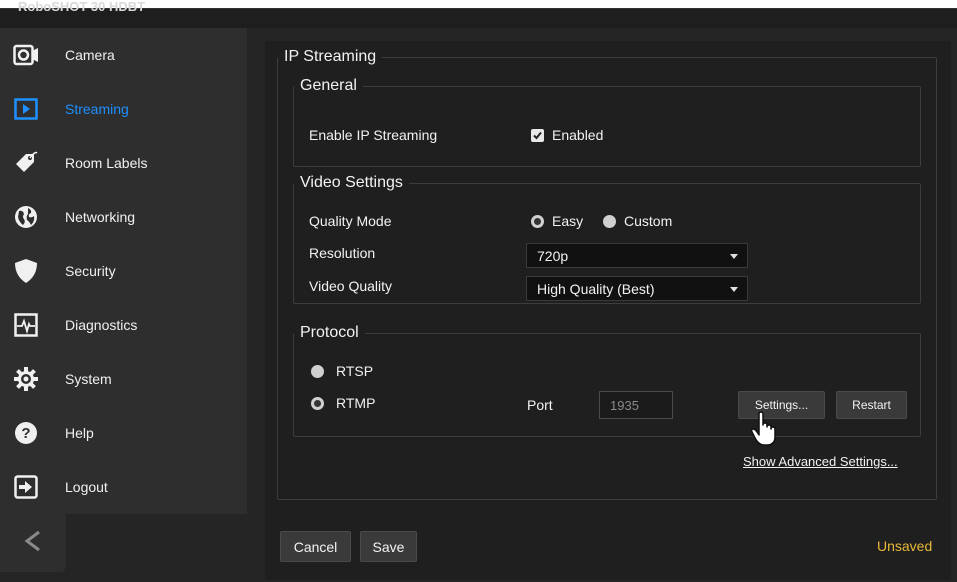  I want to click on sidebar-item-logout: Logout, so click(123, 487).